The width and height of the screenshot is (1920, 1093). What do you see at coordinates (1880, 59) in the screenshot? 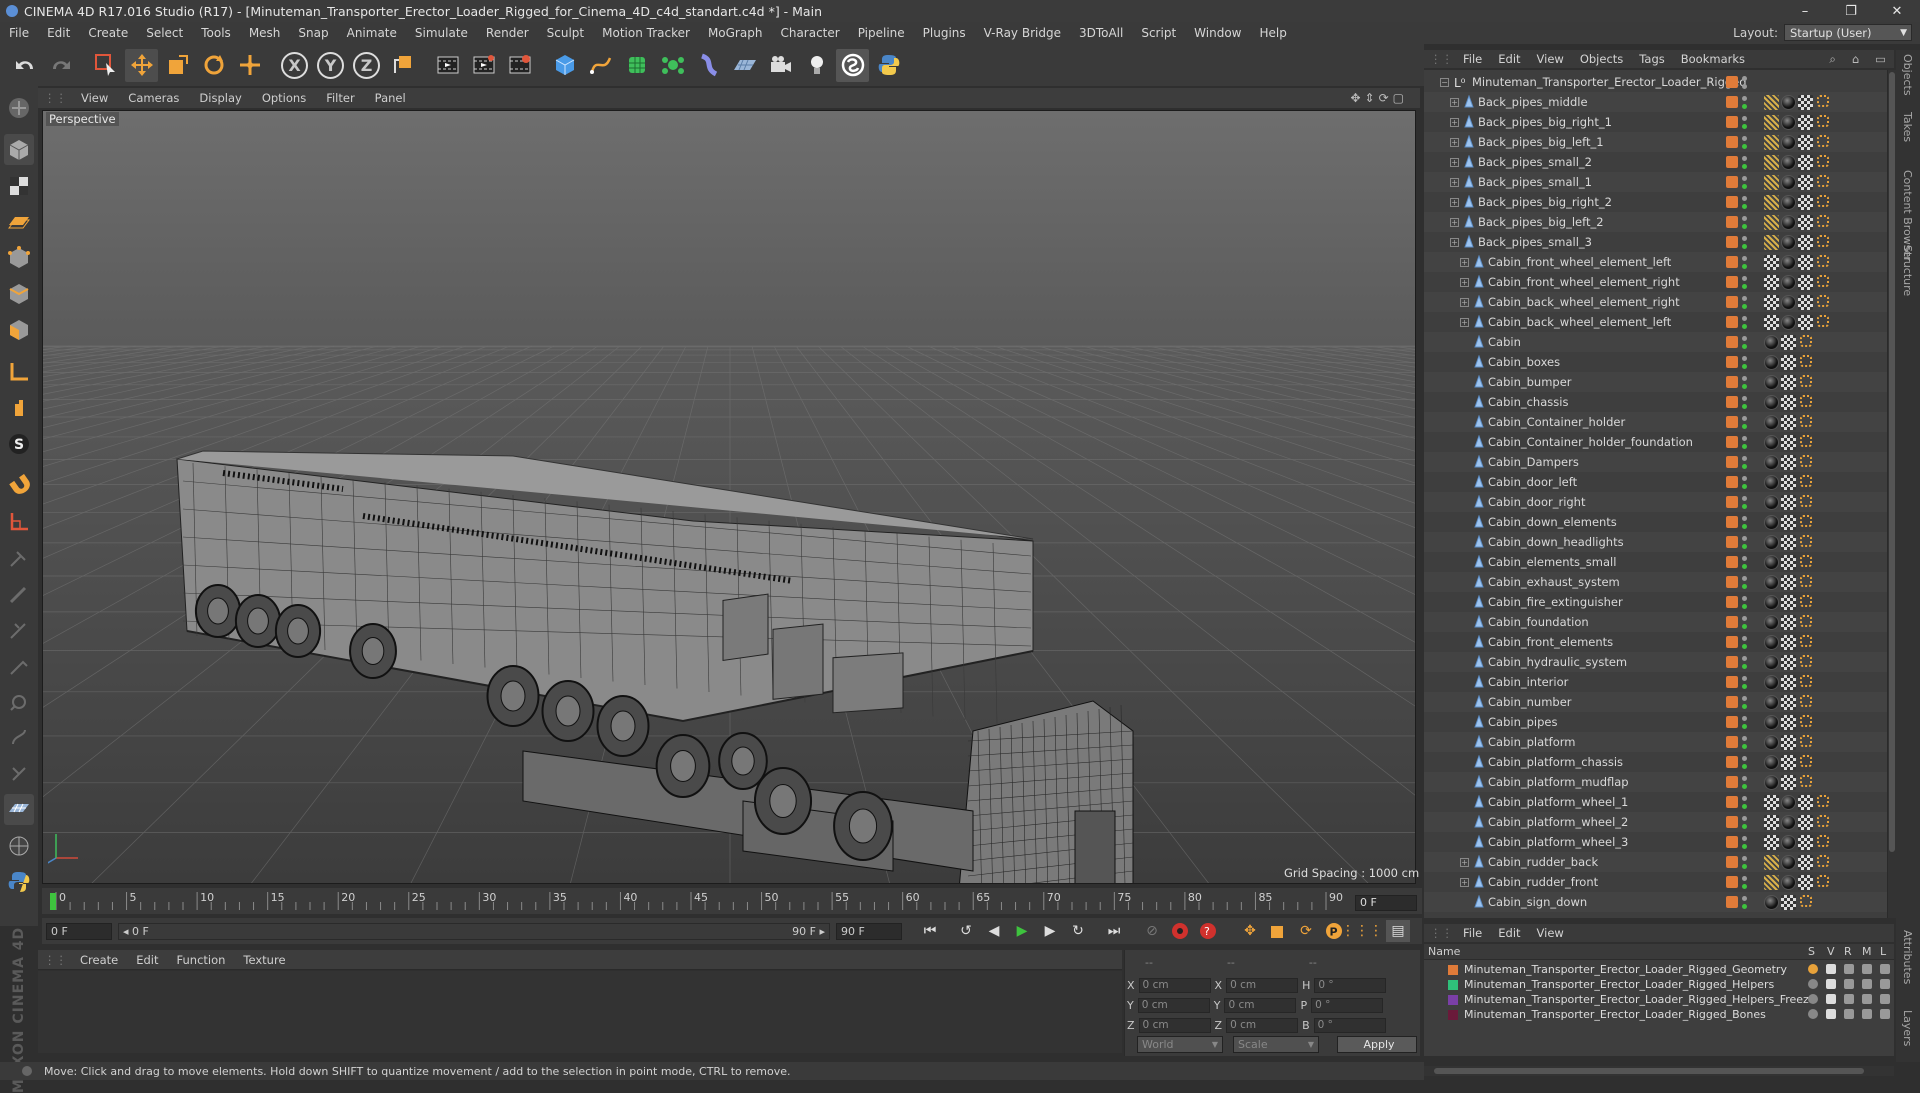
I see `new-view-icon: ▭` at bounding box center [1880, 59].